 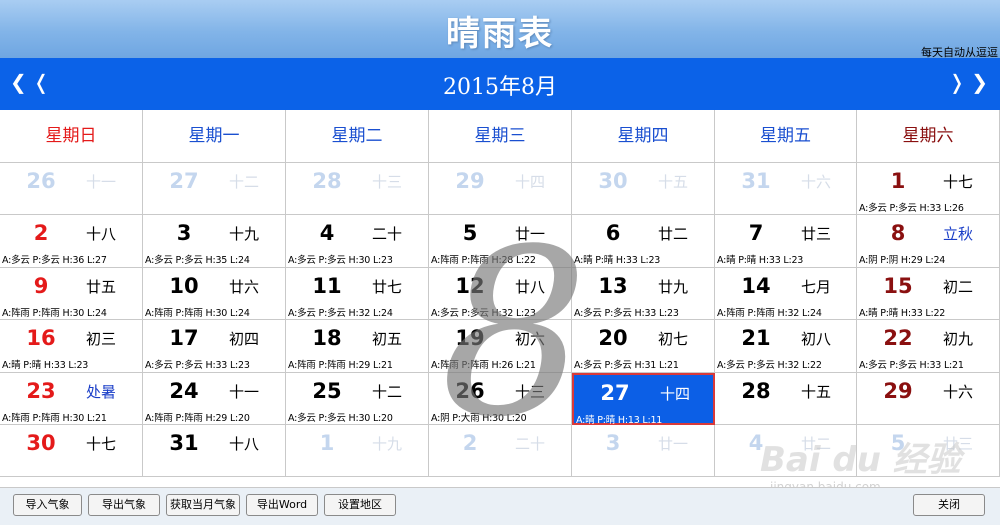 What do you see at coordinates (500, 136) in the screenshot?
I see `weekday-header: 星期三` at bounding box center [500, 136].